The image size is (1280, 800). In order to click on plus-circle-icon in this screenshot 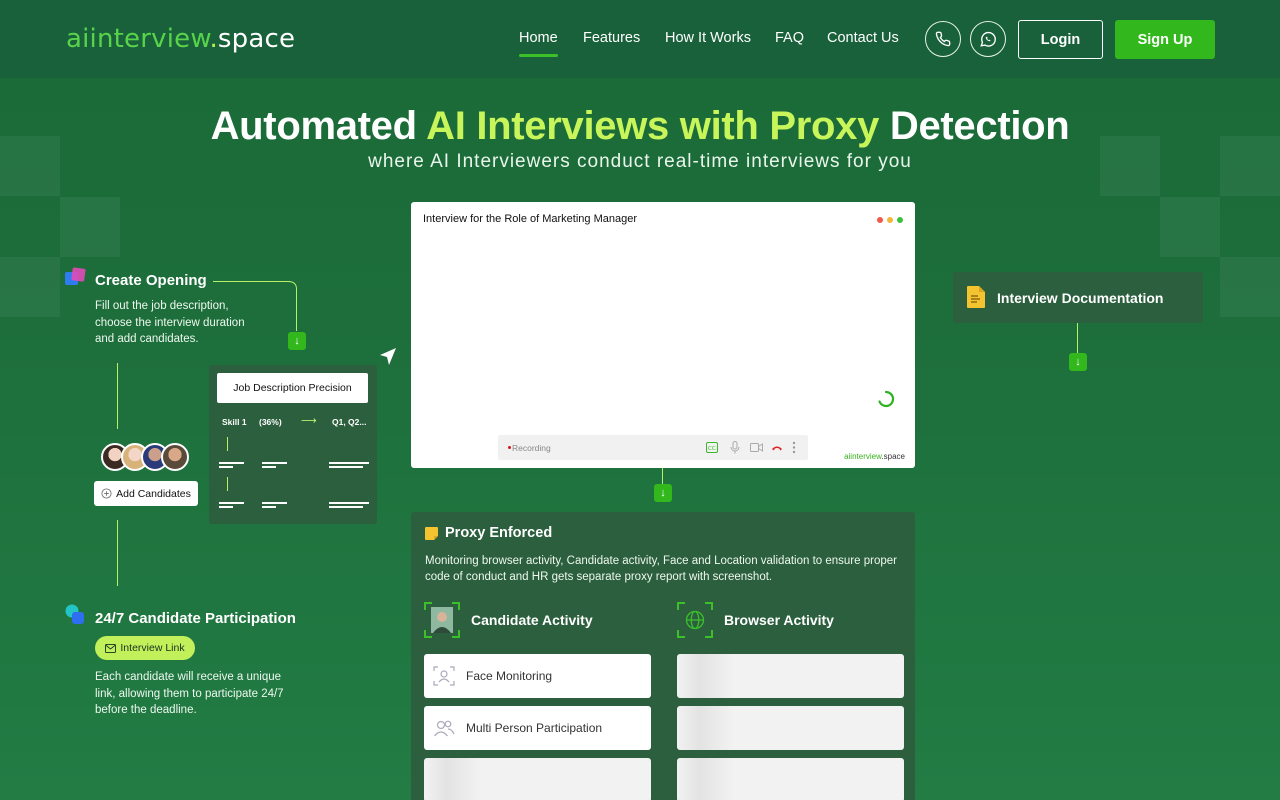, I will do `click(106, 493)`.